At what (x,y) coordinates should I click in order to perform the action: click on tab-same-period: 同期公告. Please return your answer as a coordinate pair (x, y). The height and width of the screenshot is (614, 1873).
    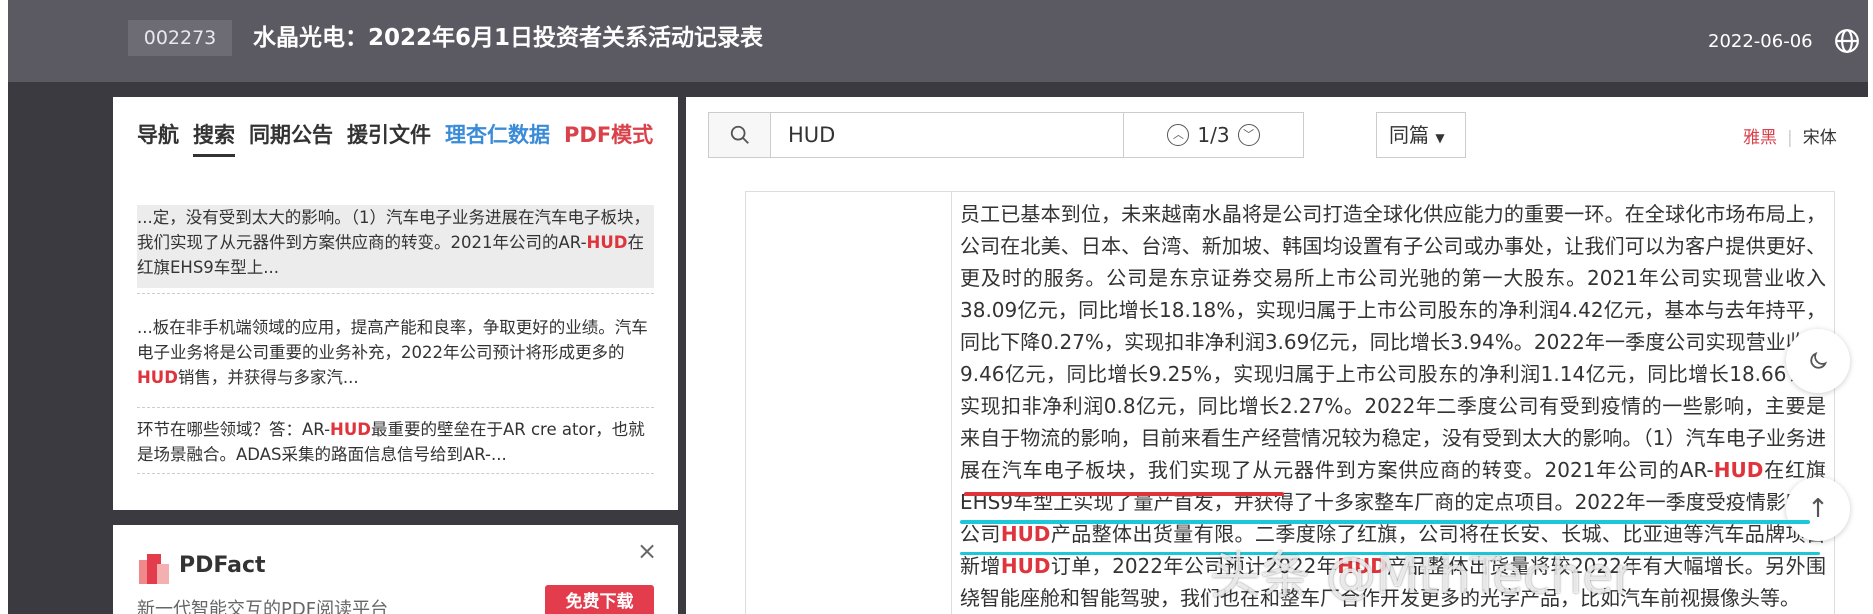
    Looking at the image, I should click on (291, 137).